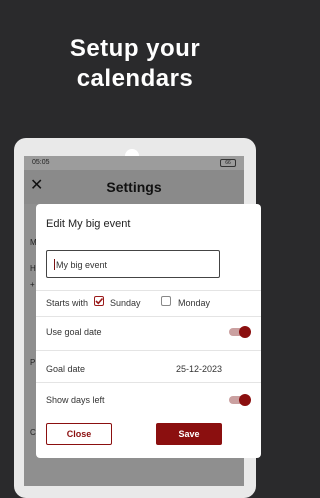 The width and height of the screenshot is (320, 498). What do you see at coordinates (41, 162) in the screenshot?
I see `status-time: 05:05` at bounding box center [41, 162].